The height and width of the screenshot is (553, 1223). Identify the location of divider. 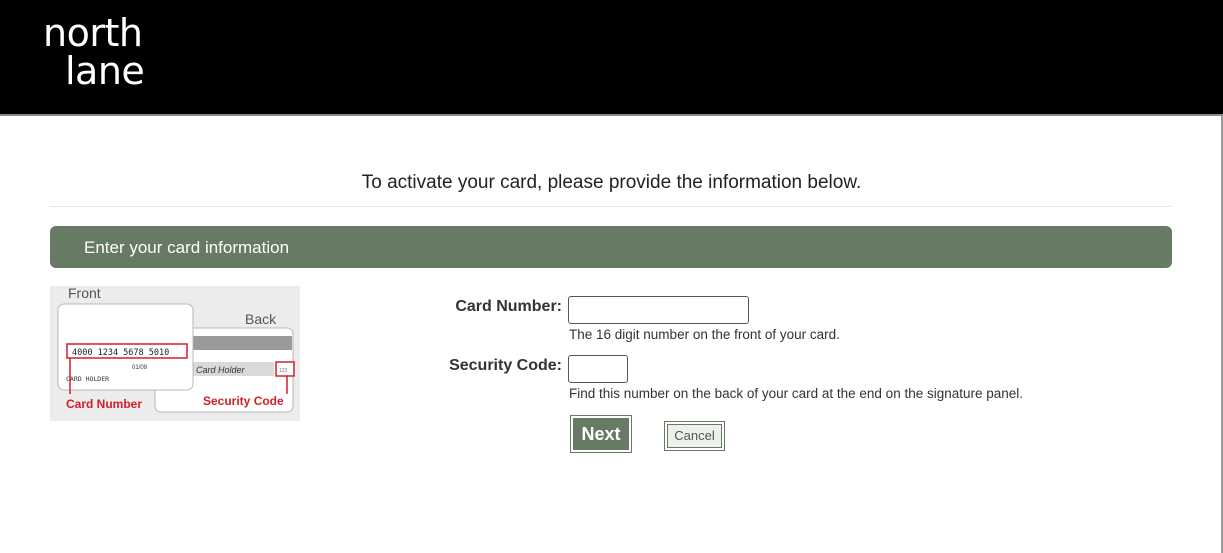
(611, 206).